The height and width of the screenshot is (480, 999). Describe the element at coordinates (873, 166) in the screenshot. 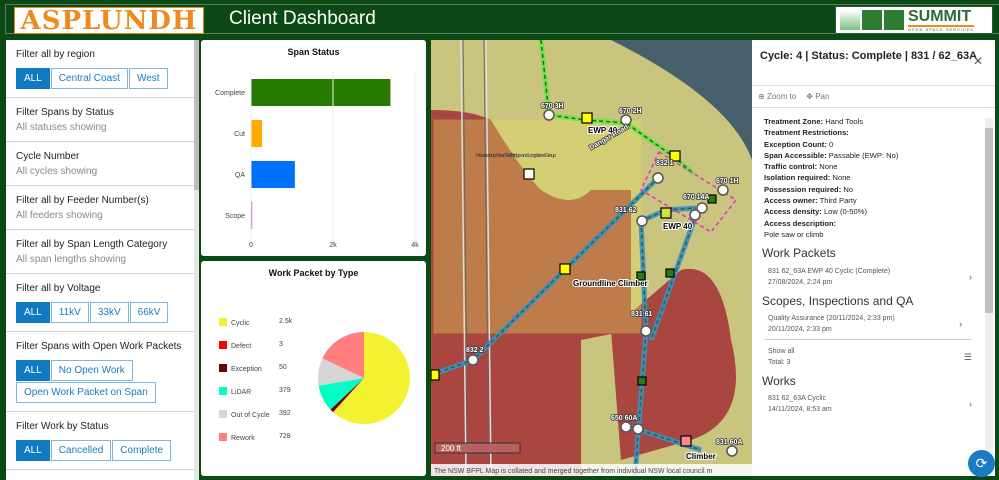

I see `popup-field: Traffic control: None` at that location.